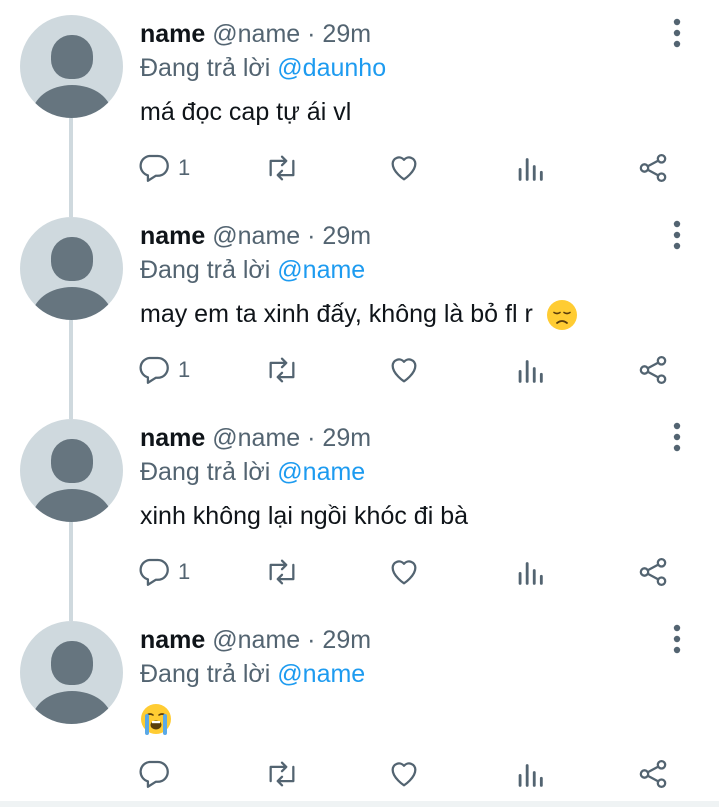 The image size is (719, 808). I want to click on tweet-text-line, so click(156, 718).